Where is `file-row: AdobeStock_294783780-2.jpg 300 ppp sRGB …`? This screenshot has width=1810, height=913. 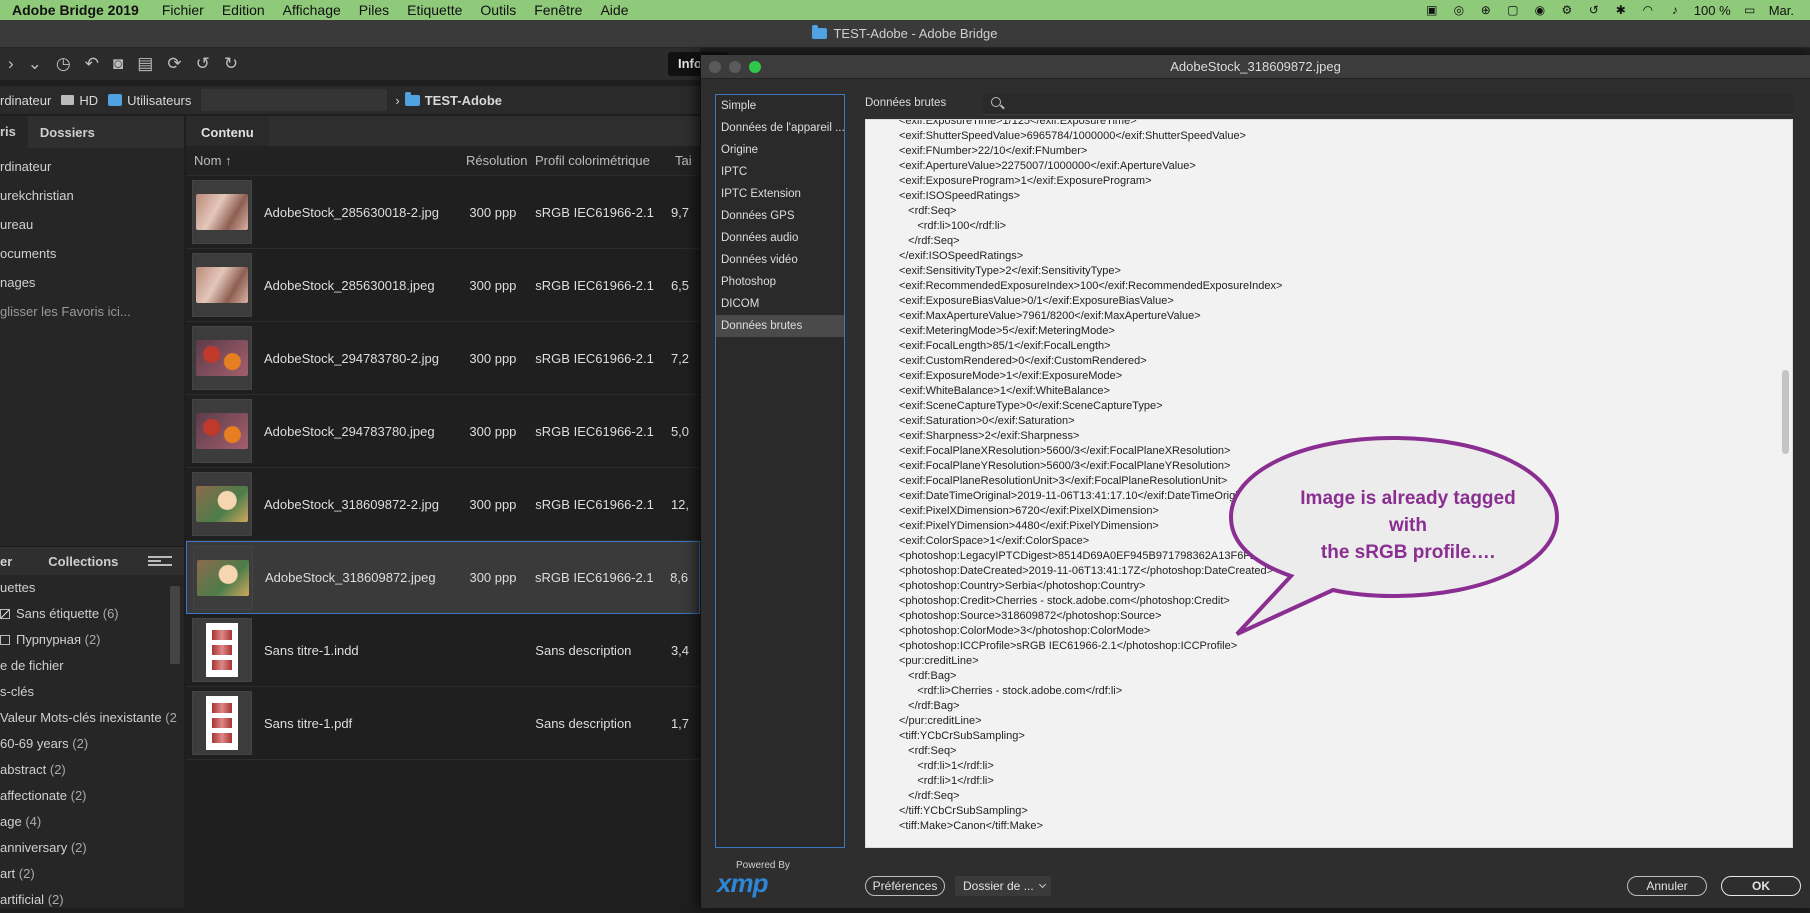
file-row: AdobeStock_294783780-2.jpg 300 ppp sRGB … is located at coordinates (443, 358).